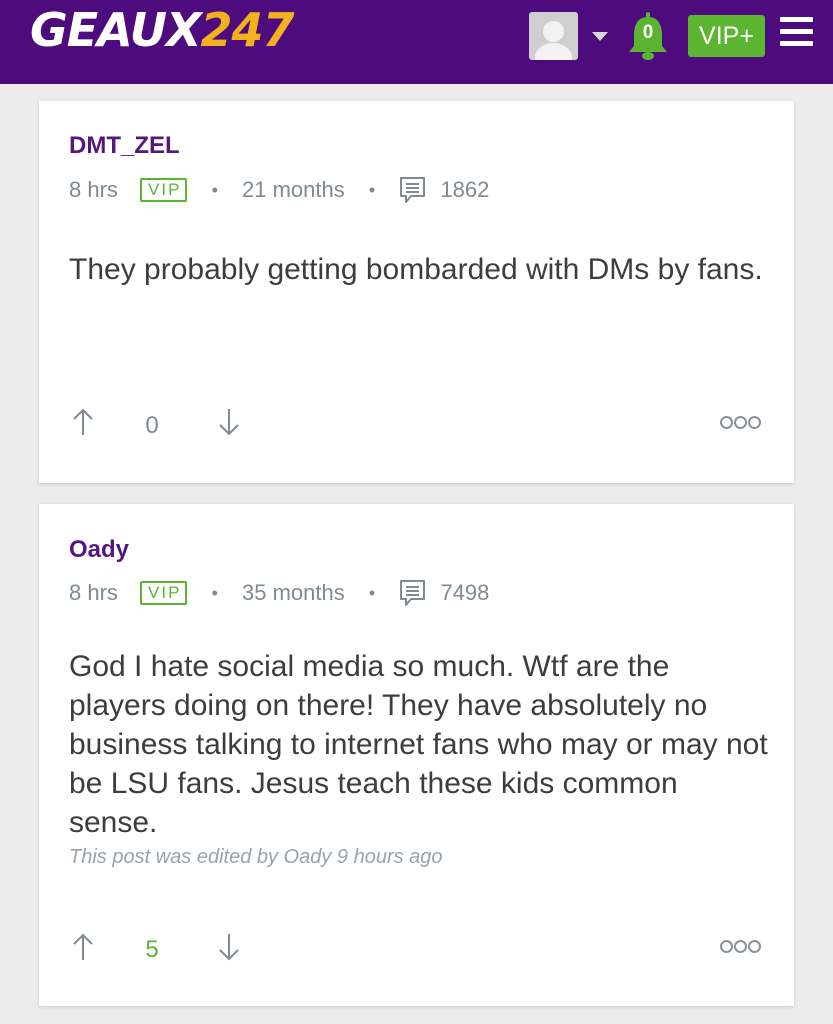 Image resolution: width=833 pixels, height=1024 pixels. I want to click on post-count: 7498, so click(465, 593).